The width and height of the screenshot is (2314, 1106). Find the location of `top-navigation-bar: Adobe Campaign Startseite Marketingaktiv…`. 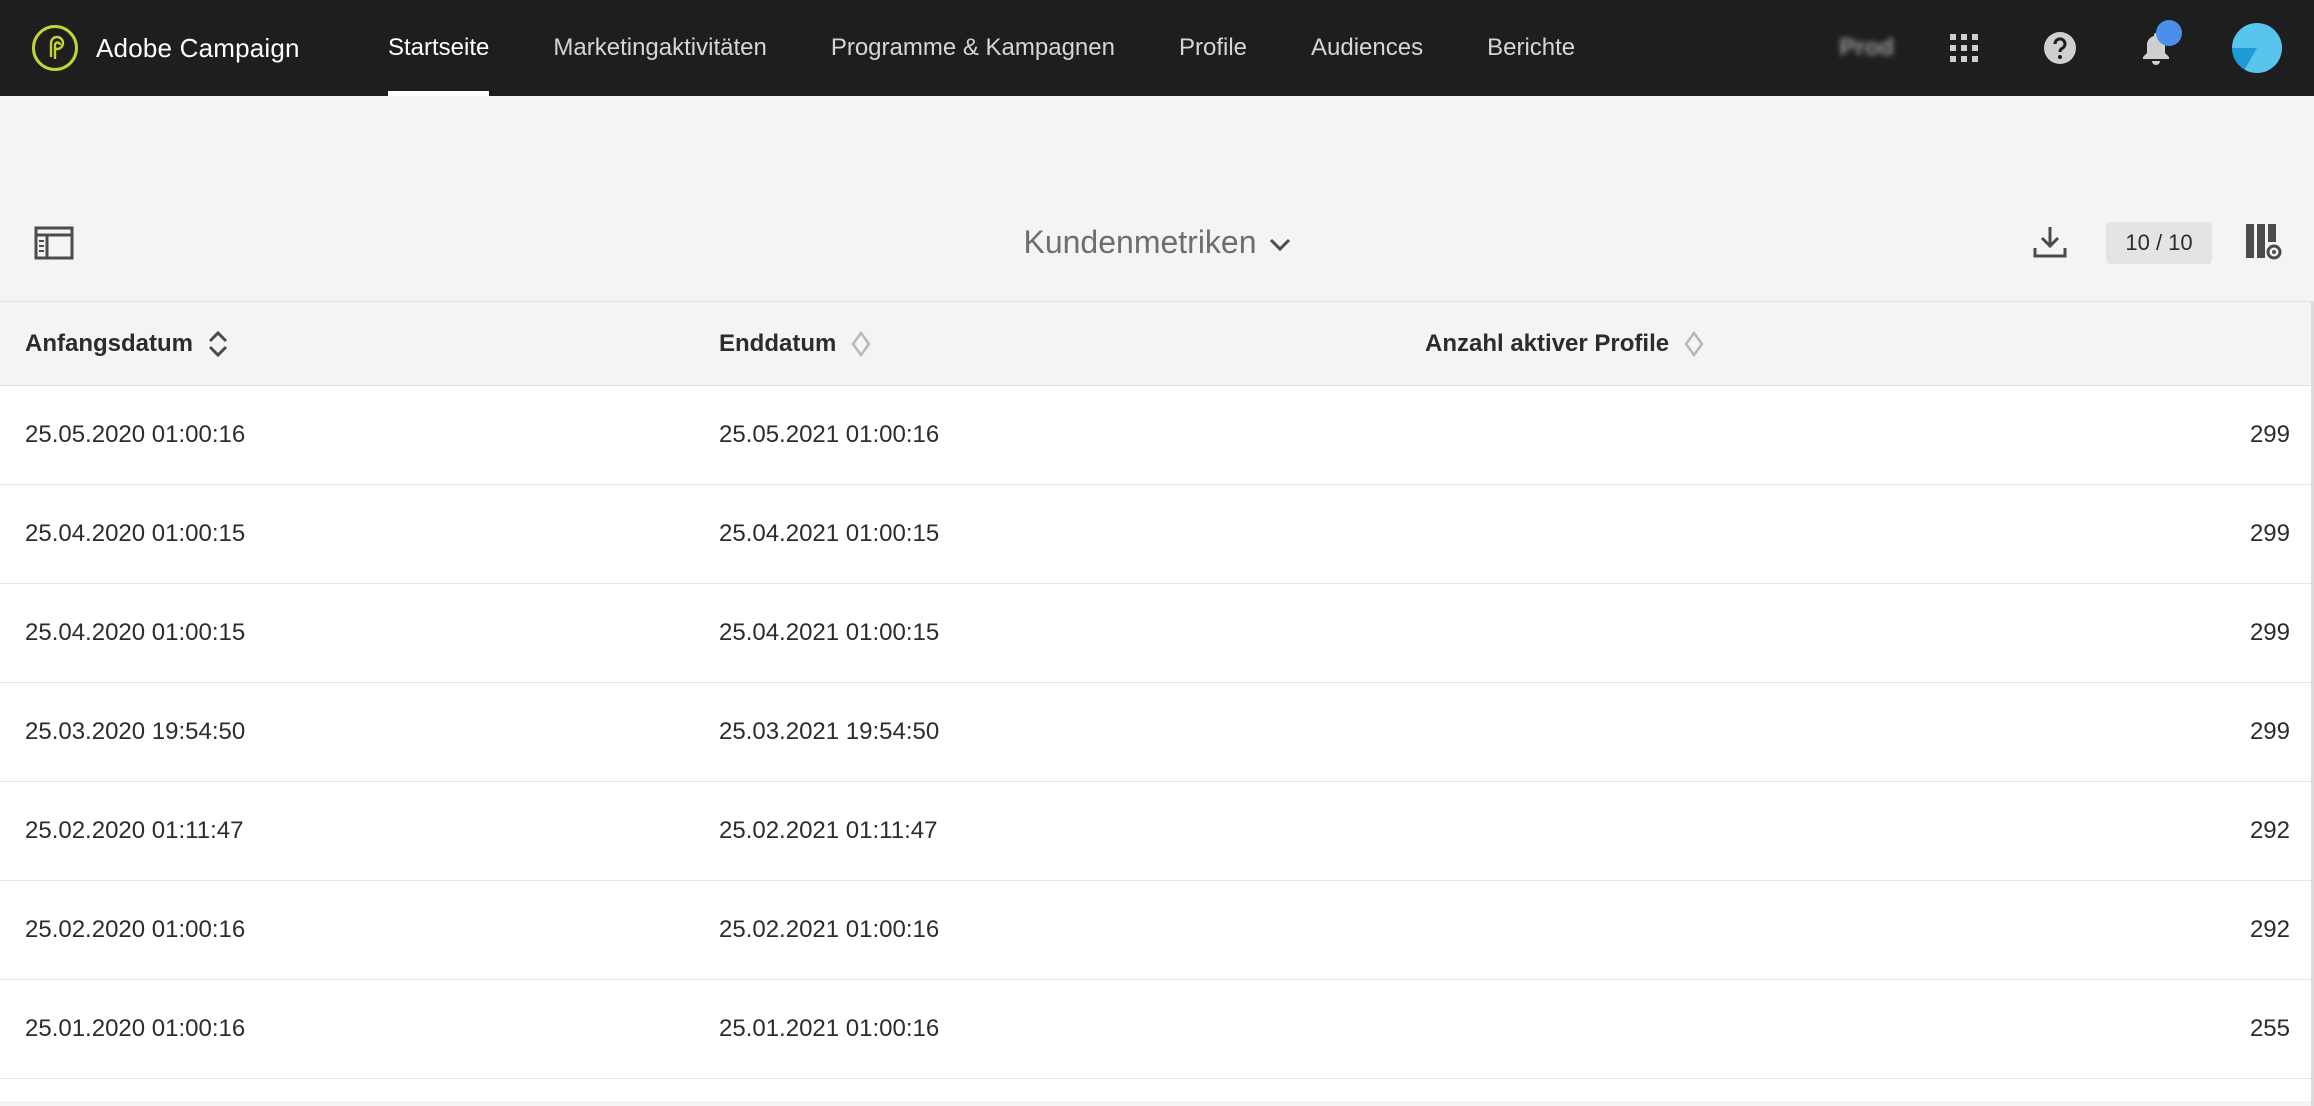

top-navigation-bar: Adobe Campaign Startseite Marketingaktiv… is located at coordinates (1157, 48).